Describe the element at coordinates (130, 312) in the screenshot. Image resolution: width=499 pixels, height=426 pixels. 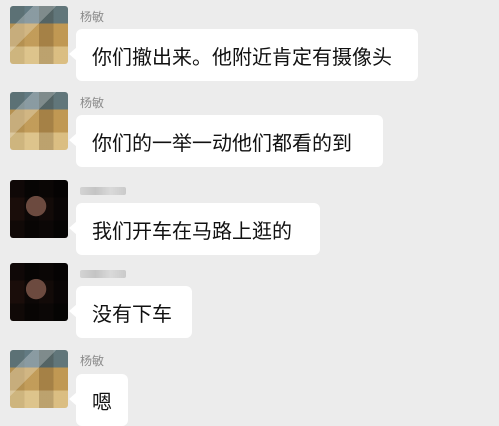
I see `message-bubble: 没有下车` at that location.